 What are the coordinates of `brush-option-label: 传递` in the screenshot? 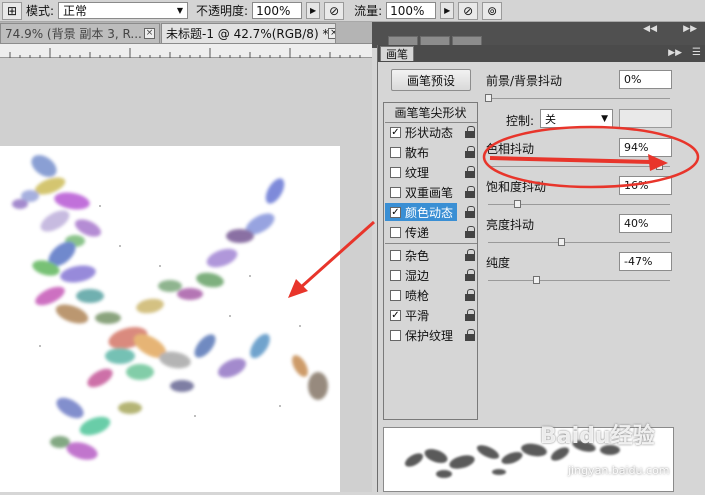 It's located at (417, 232).